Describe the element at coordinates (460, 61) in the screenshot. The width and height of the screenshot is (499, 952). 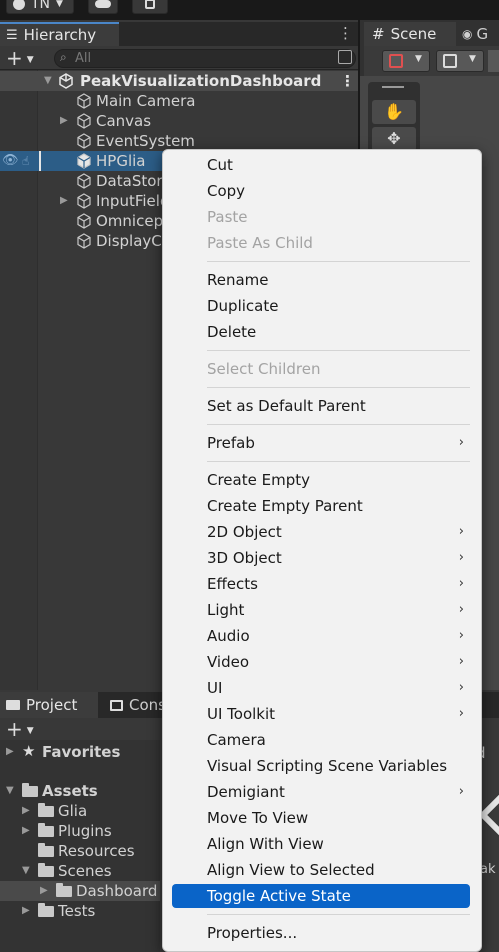
I see `draw-mode-dropdown: ▼` at that location.